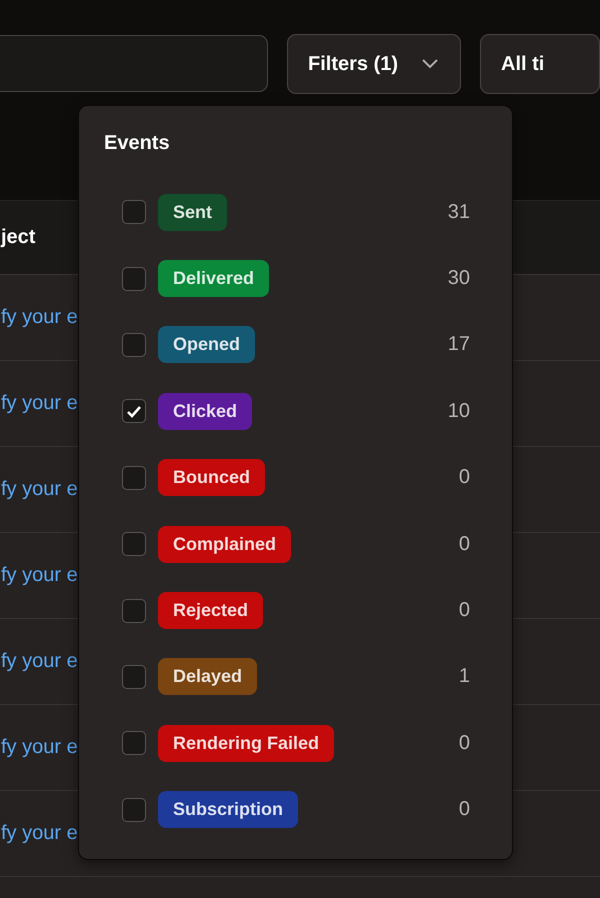  I want to click on event-tag: Delayed, so click(208, 677).